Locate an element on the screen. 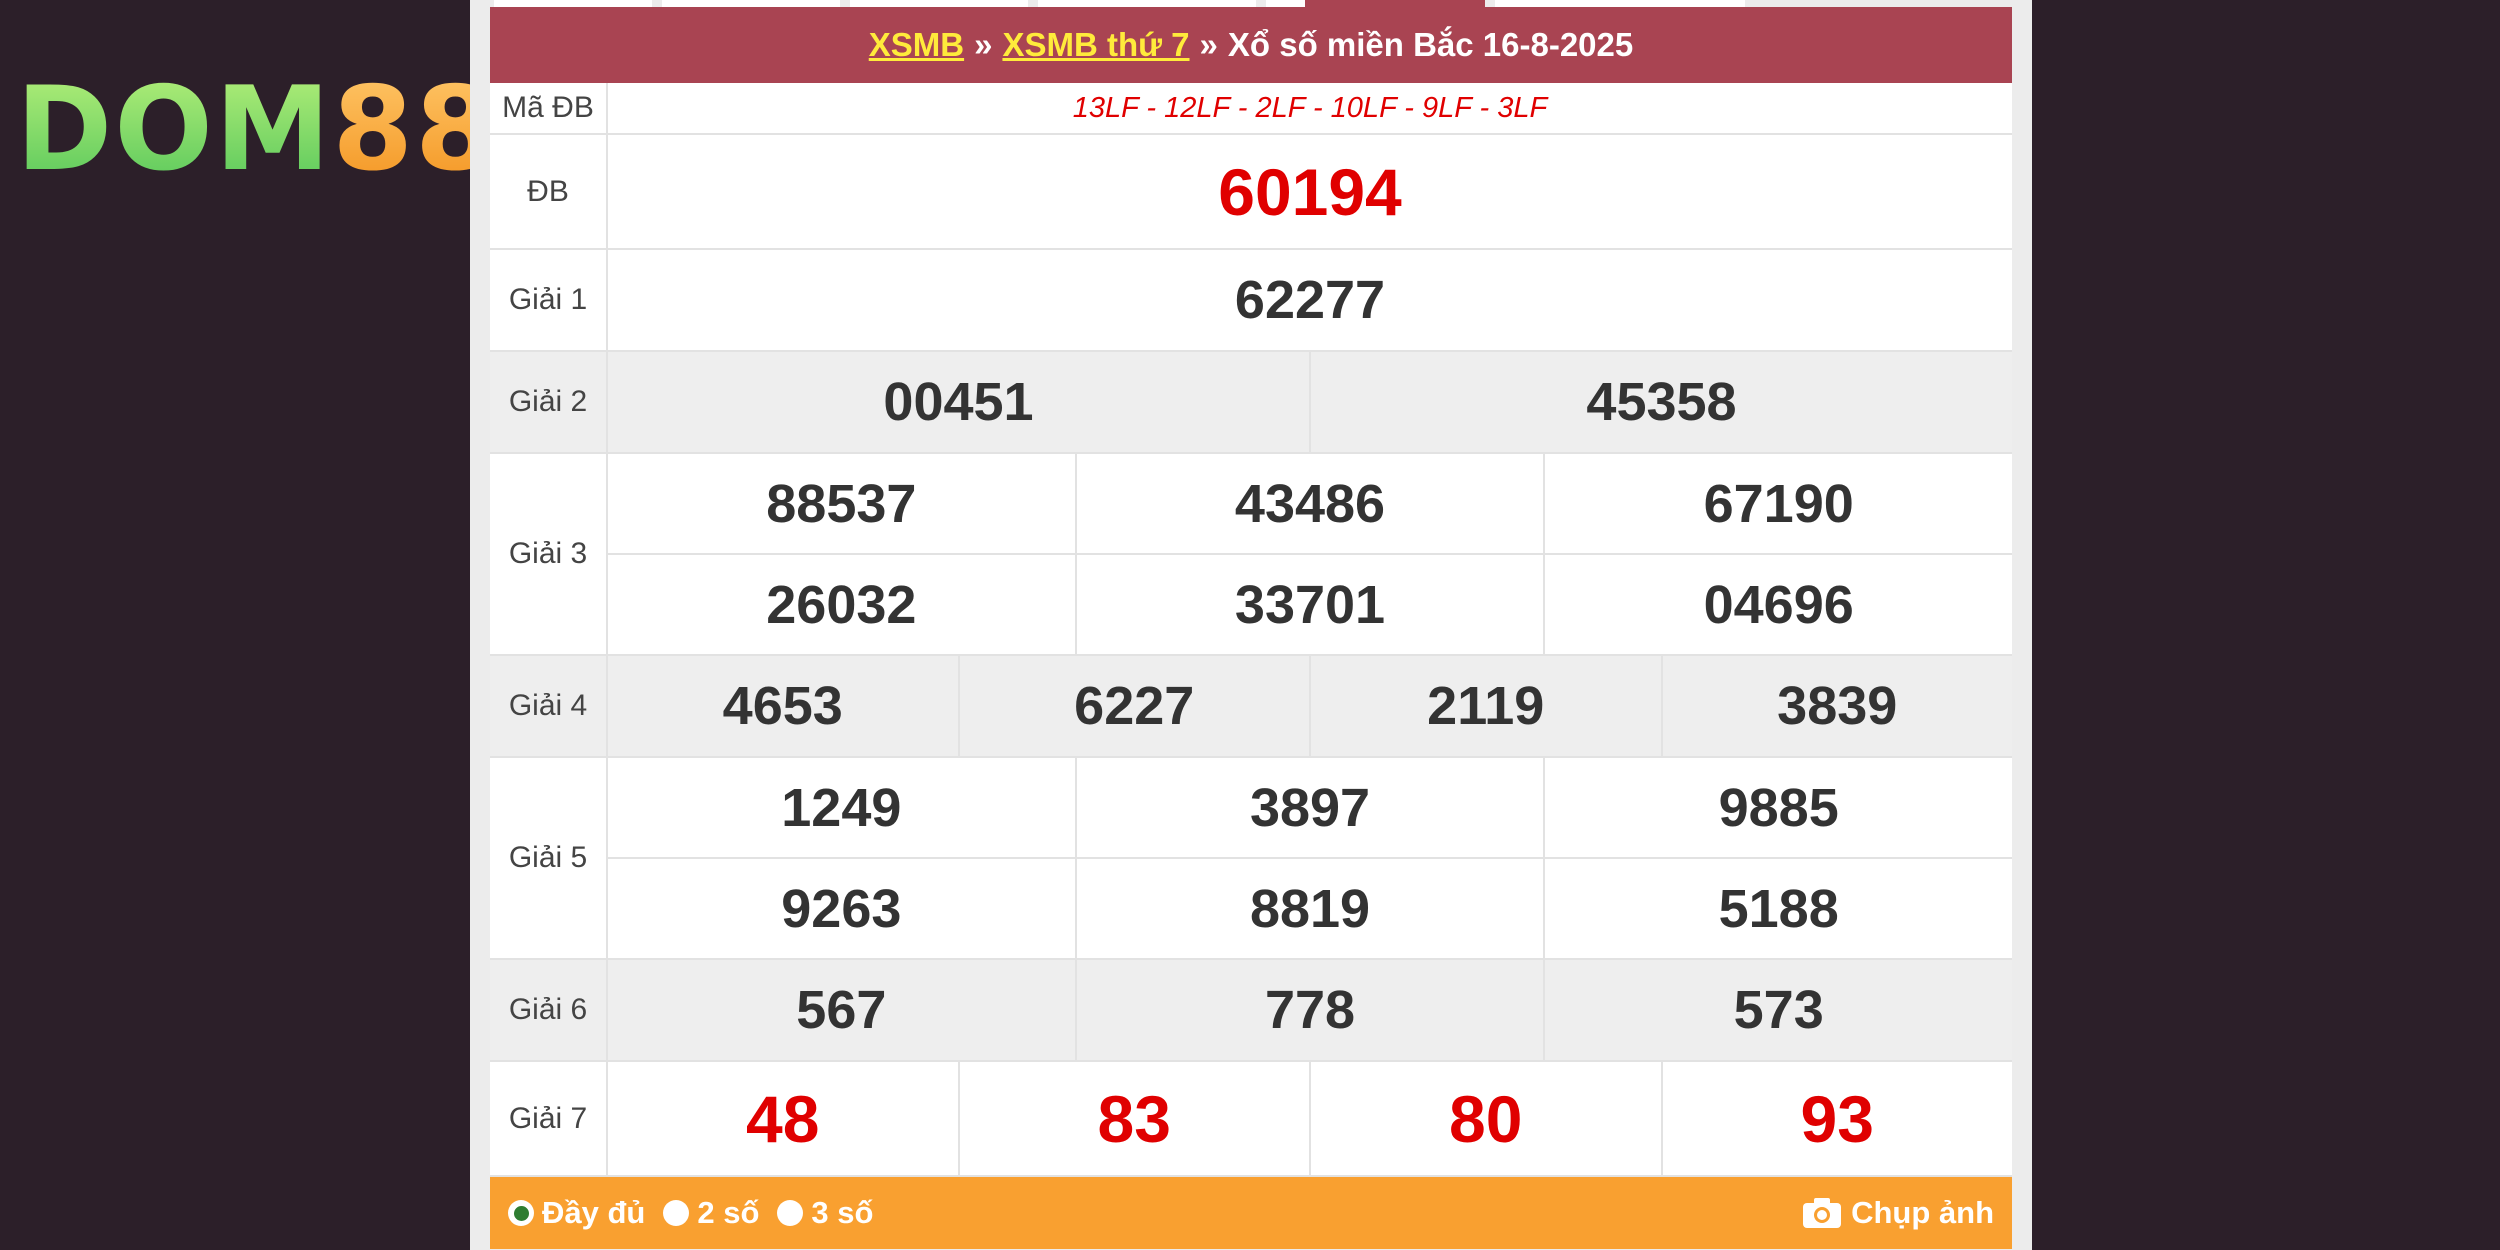 Image resolution: width=2500 pixels, height=1250 pixels. row-label: ĐB is located at coordinates (549, 191).